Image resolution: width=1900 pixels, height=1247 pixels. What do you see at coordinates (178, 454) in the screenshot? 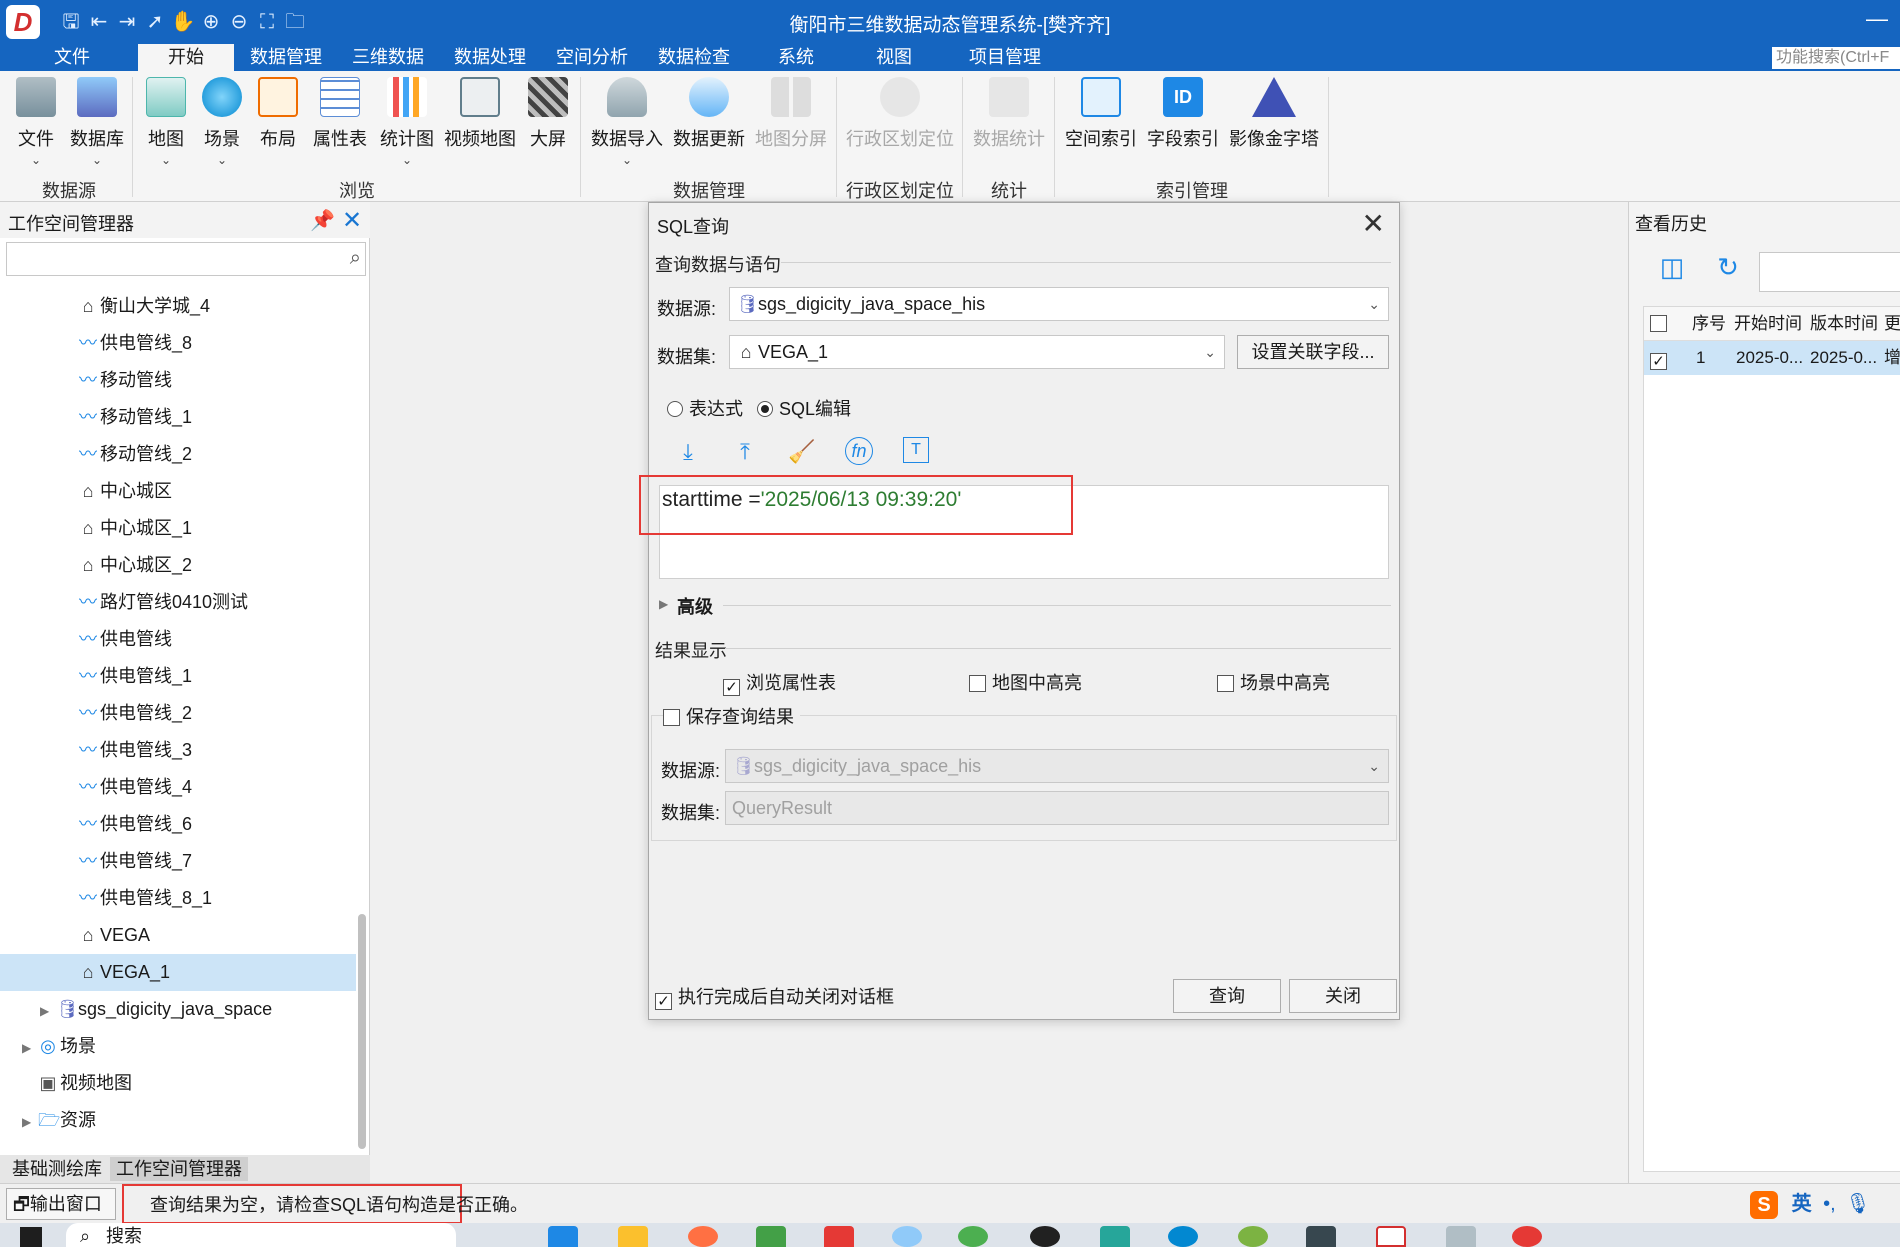
I see `tree-item-layer: 〰移动管线_2` at bounding box center [178, 454].